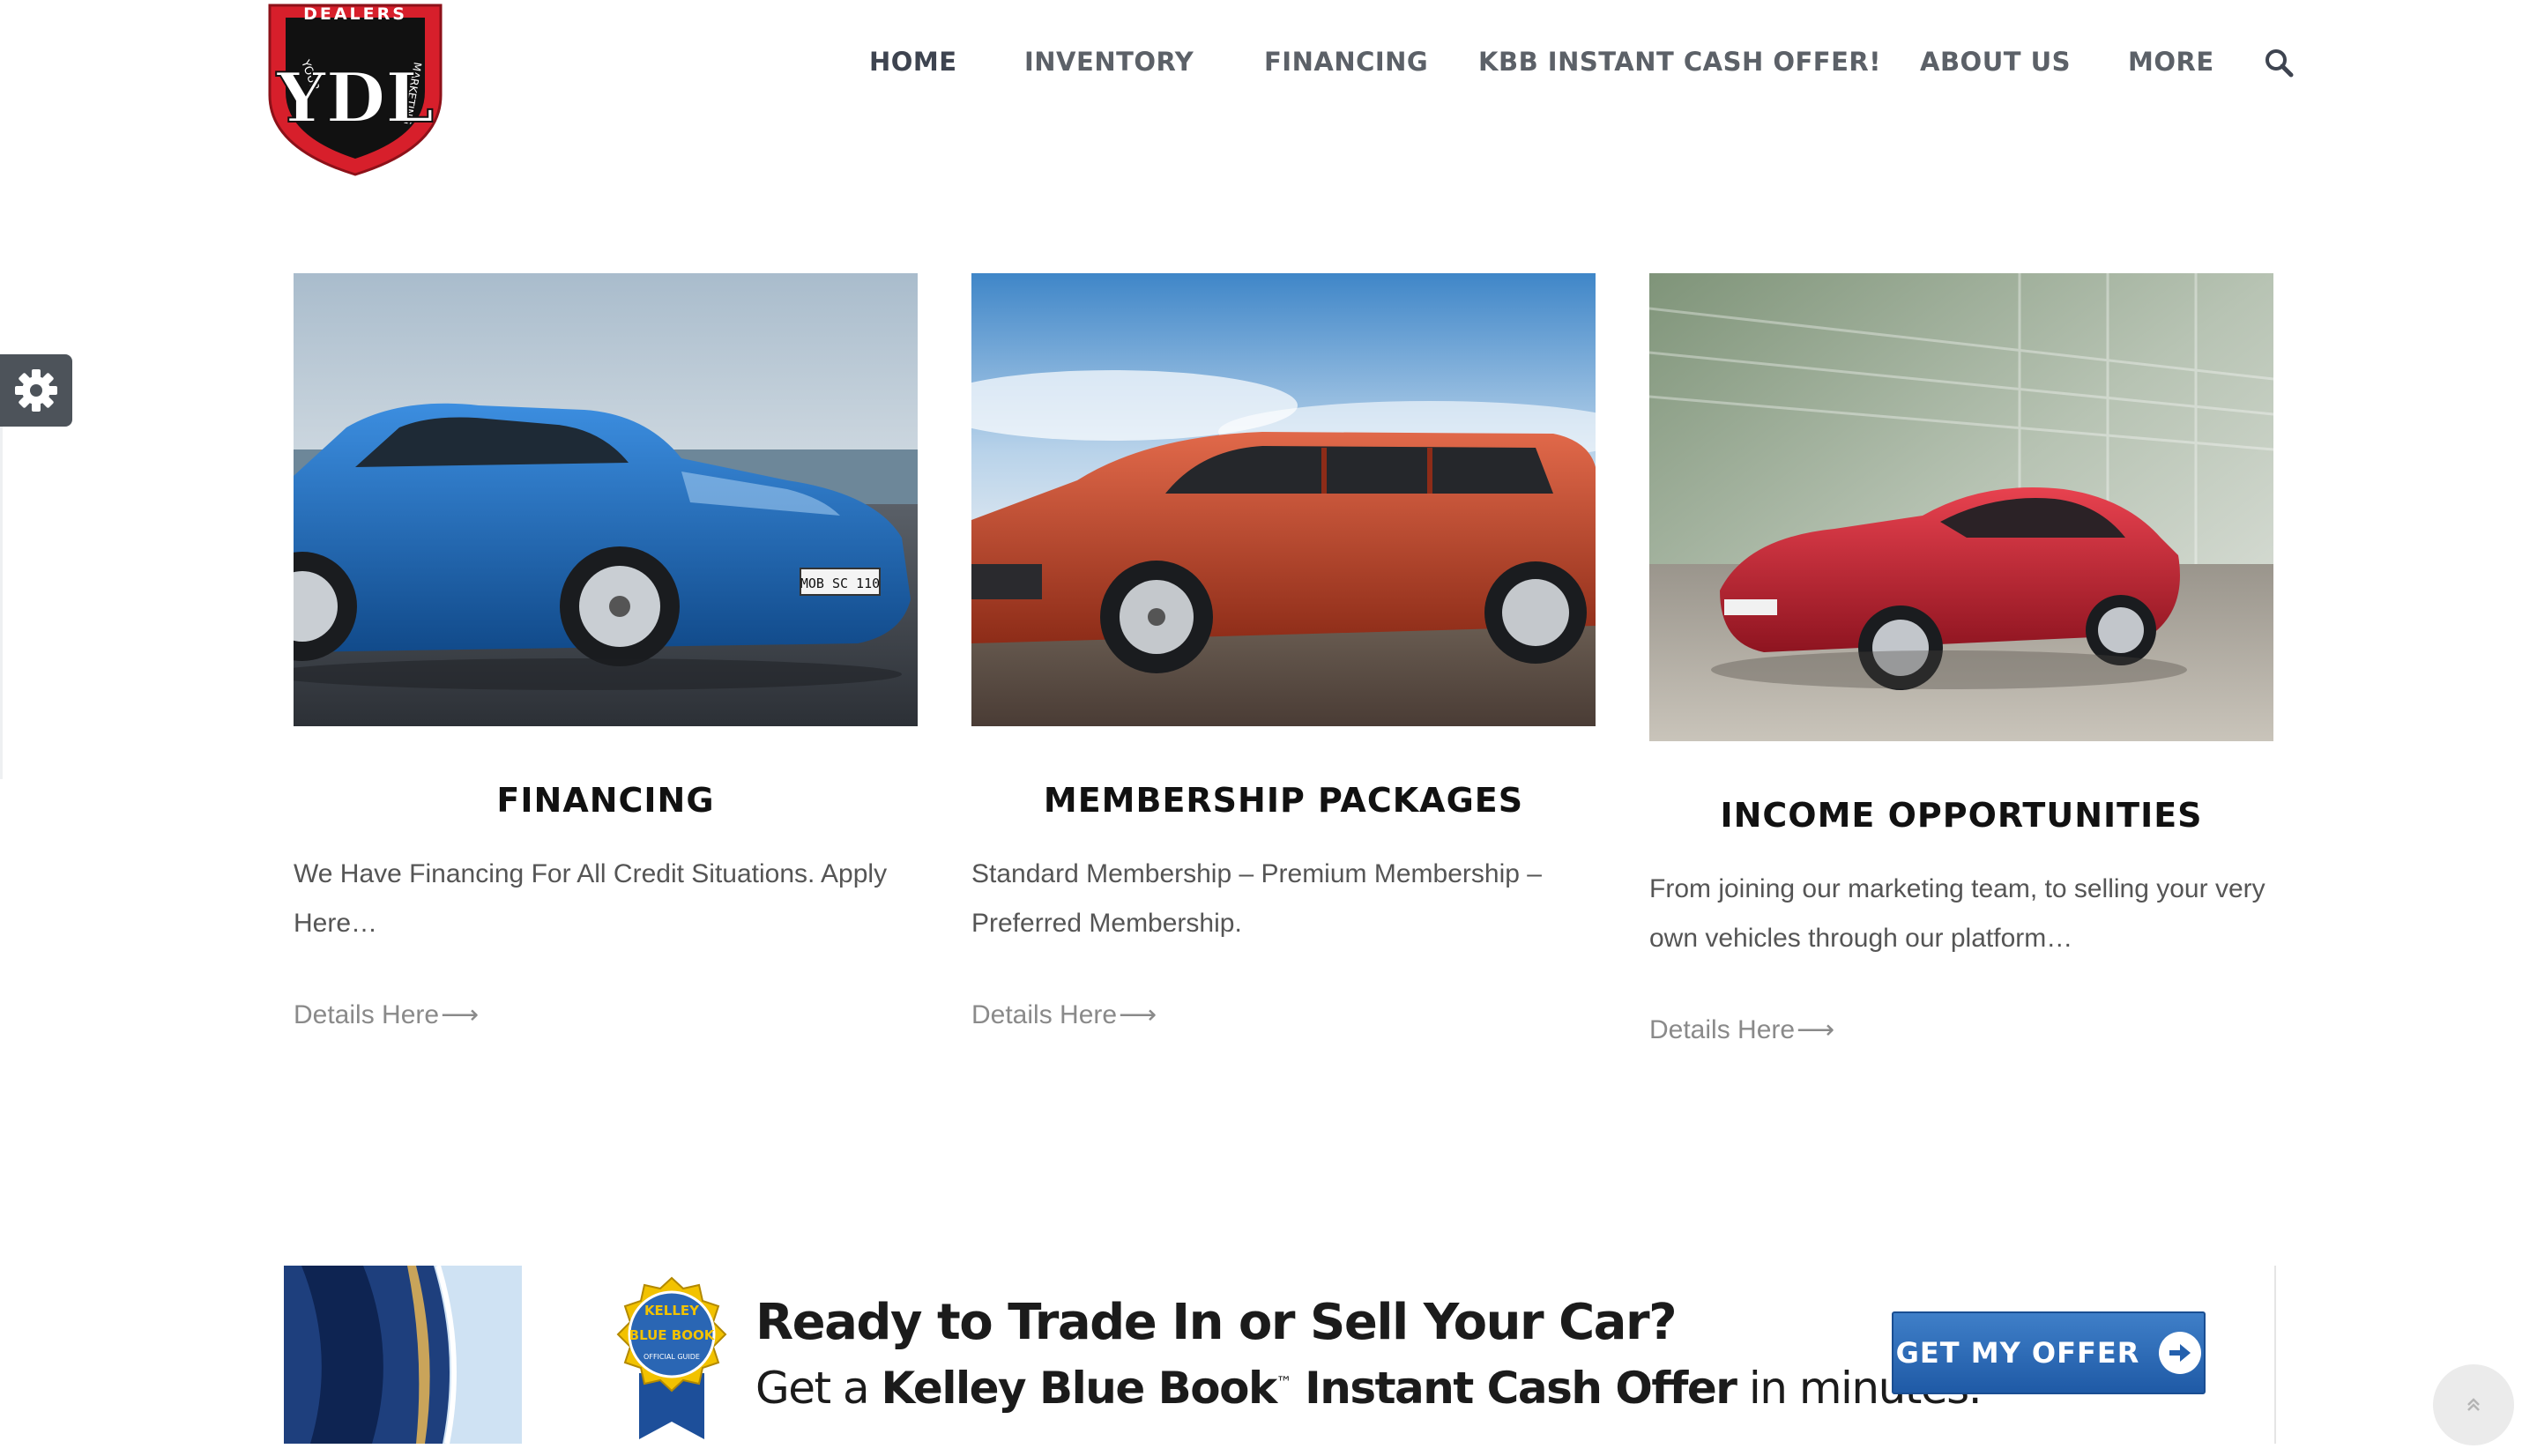  I want to click on badge-top-text: KELLEY, so click(672, 1311).